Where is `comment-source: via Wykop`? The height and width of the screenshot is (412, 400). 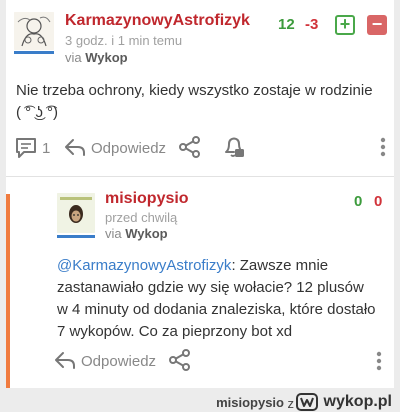 comment-source: via Wykop is located at coordinates (96, 57).